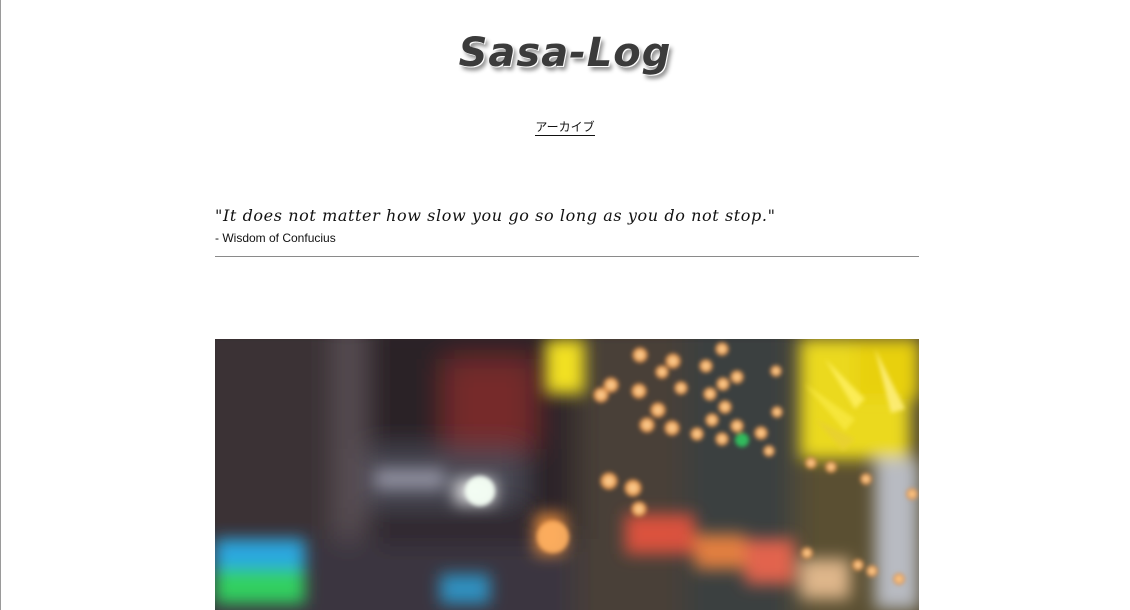 This screenshot has height=610, width=1130. Describe the element at coordinates (0, 305) in the screenshot. I see `window-left-border` at that location.